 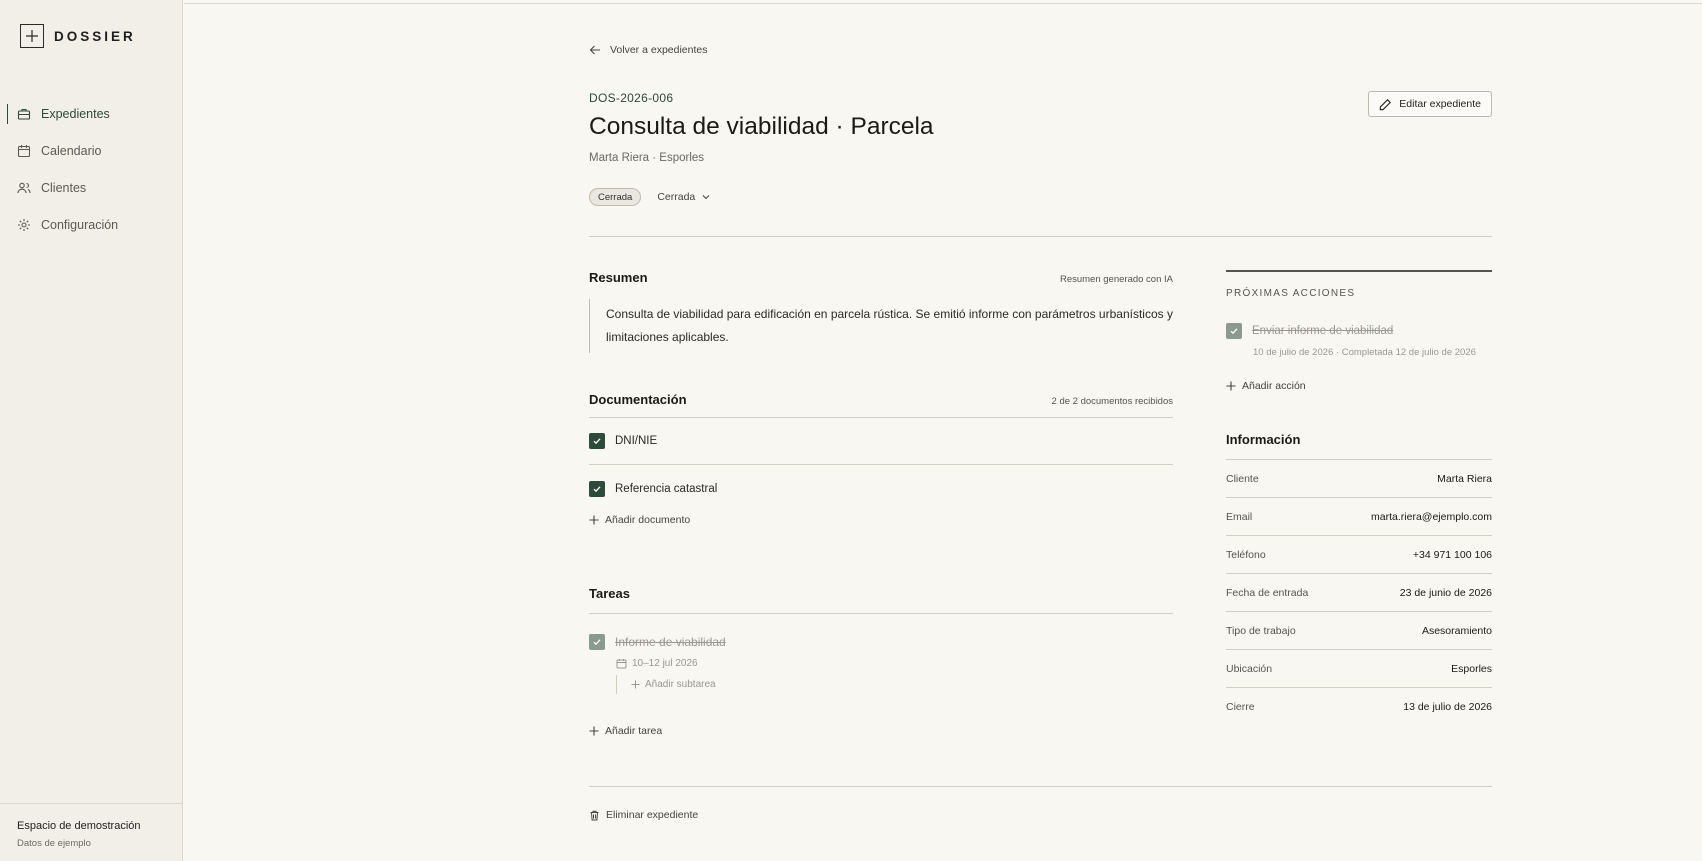 I want to click on back-link: Volver a expedientes, so click(x=648, y=50).